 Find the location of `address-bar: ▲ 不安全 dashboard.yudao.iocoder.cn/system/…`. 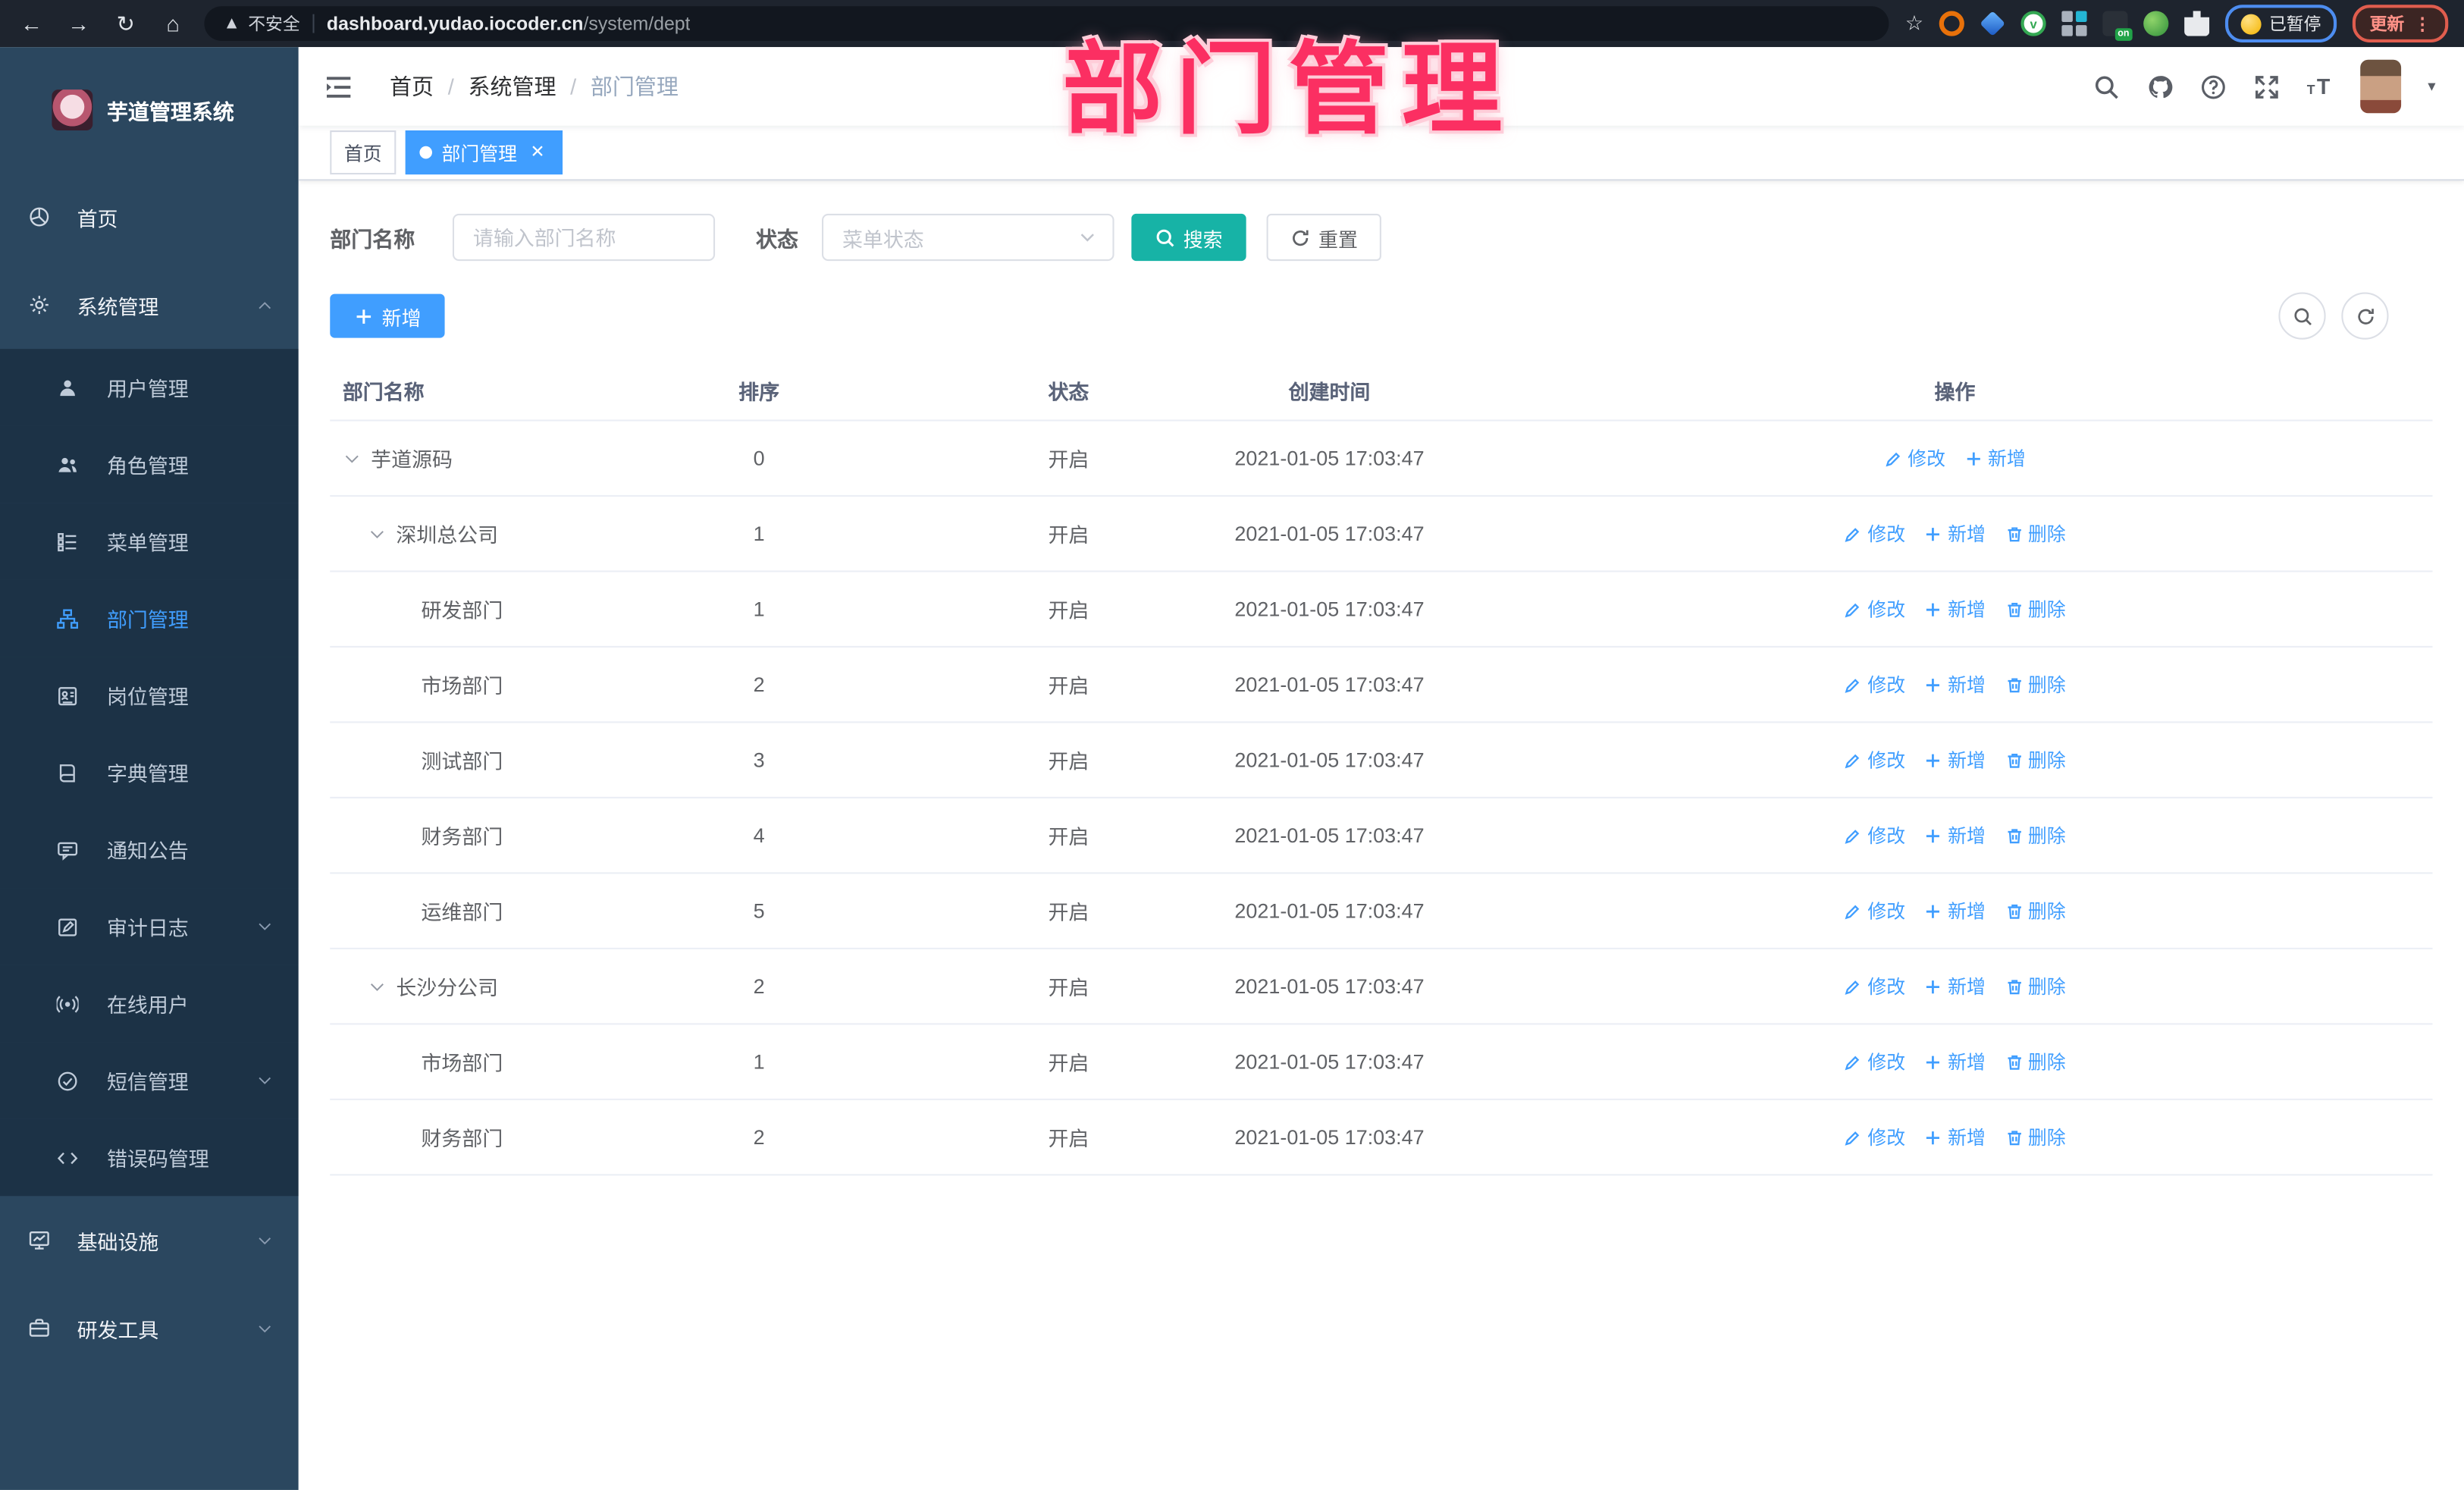

address-bar: ▲ 不安全 dashboard.yudao.iocoder.cn/system/… is located at coordinates (1047, 23).